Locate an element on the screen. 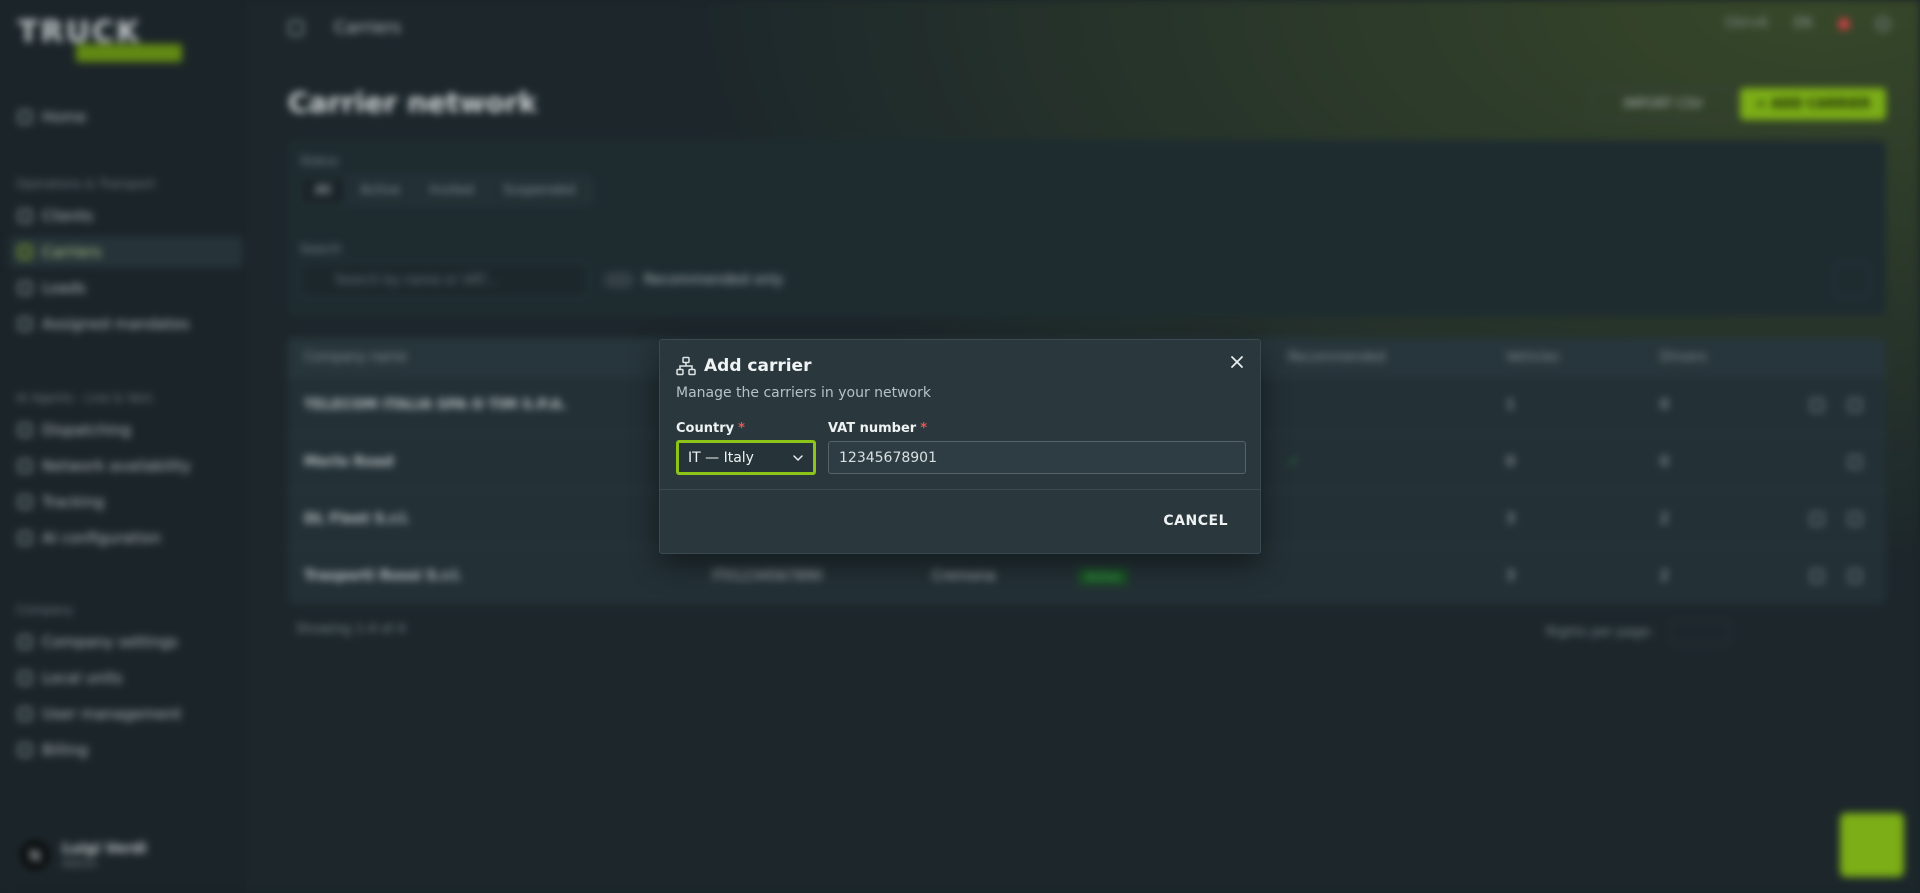  close-icon is located at coordinates (1237, 362).